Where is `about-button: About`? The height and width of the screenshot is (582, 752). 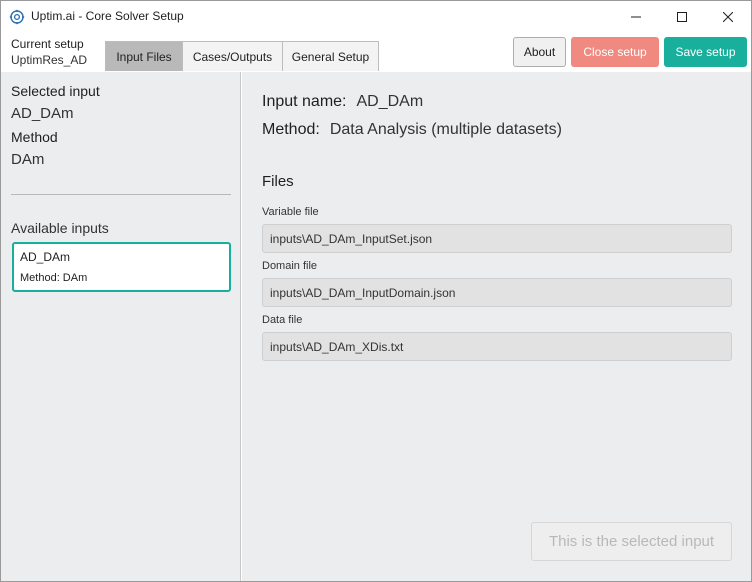
about-button: About is located at coordinates (539, 52).